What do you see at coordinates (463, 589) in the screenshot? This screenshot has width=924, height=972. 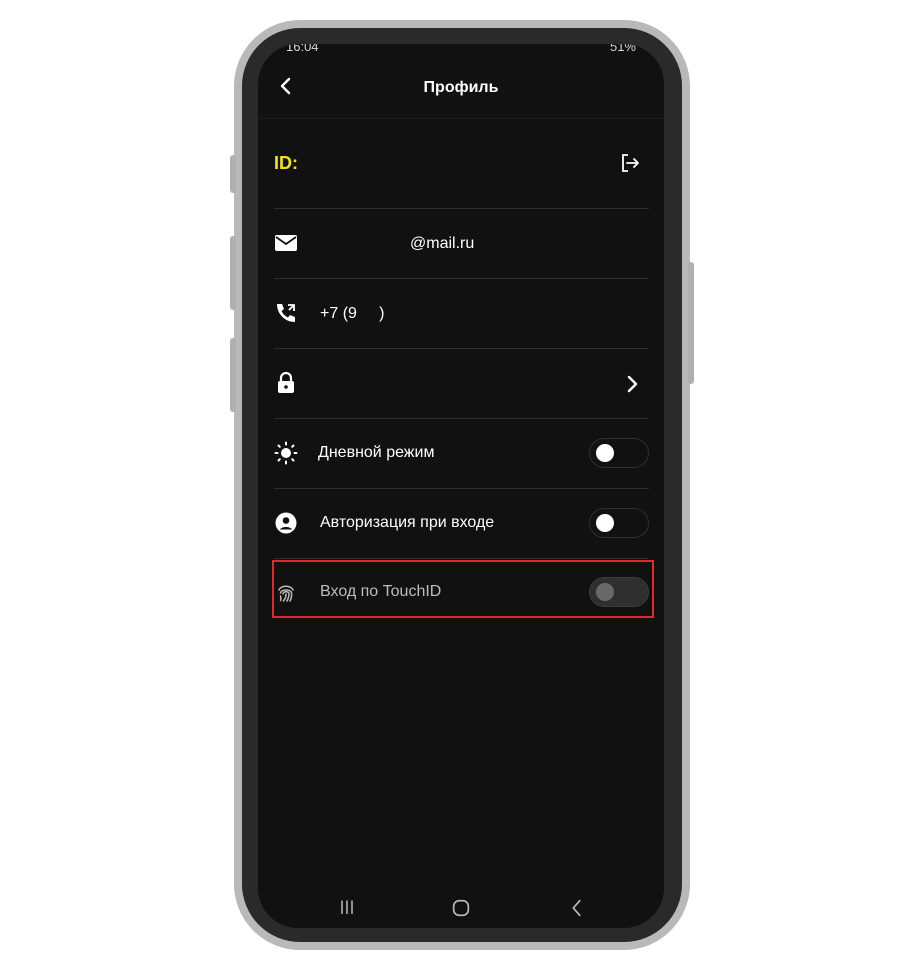 I see `touchid-highlight-box` at bounding box center [463, 589].